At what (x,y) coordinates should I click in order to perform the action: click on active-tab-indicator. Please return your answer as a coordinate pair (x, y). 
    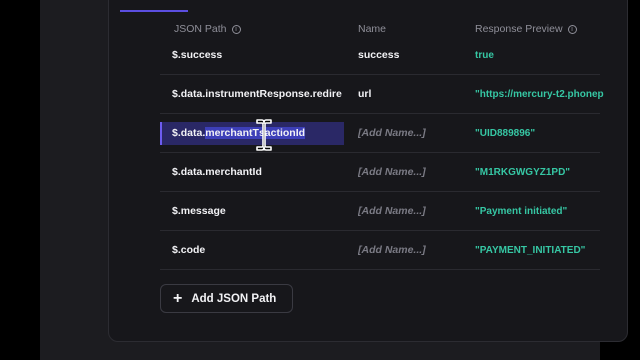
    Looking at the image, I should click on (154, 11).